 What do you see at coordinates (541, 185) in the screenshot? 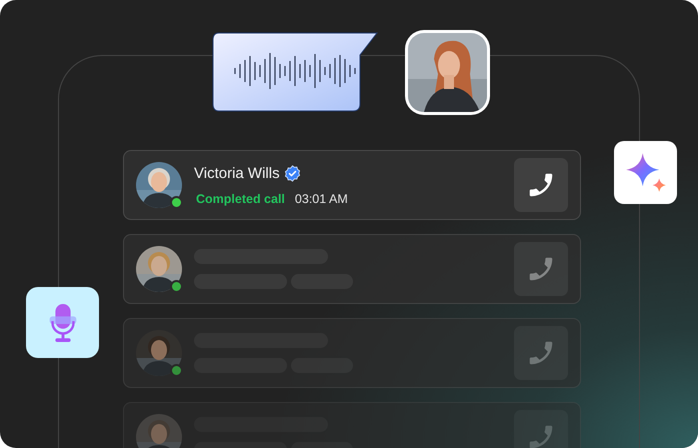
I see `call-button` at bounding box center [541, 185].